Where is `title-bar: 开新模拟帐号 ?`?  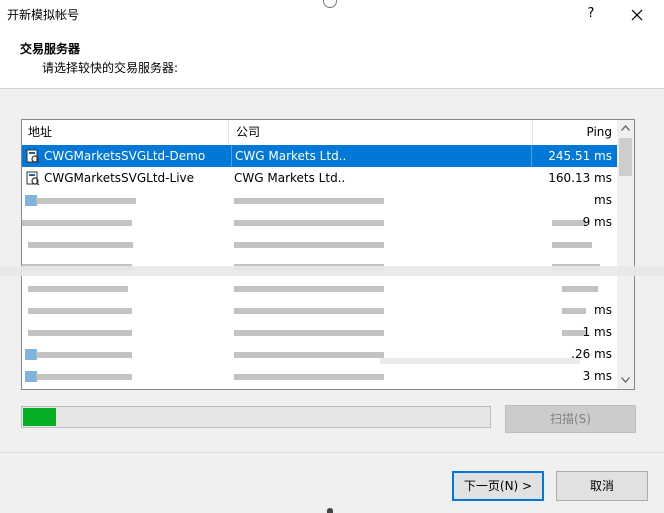 title-bar: 开新模拟帐号 ? is located at coordinates (332, 15).